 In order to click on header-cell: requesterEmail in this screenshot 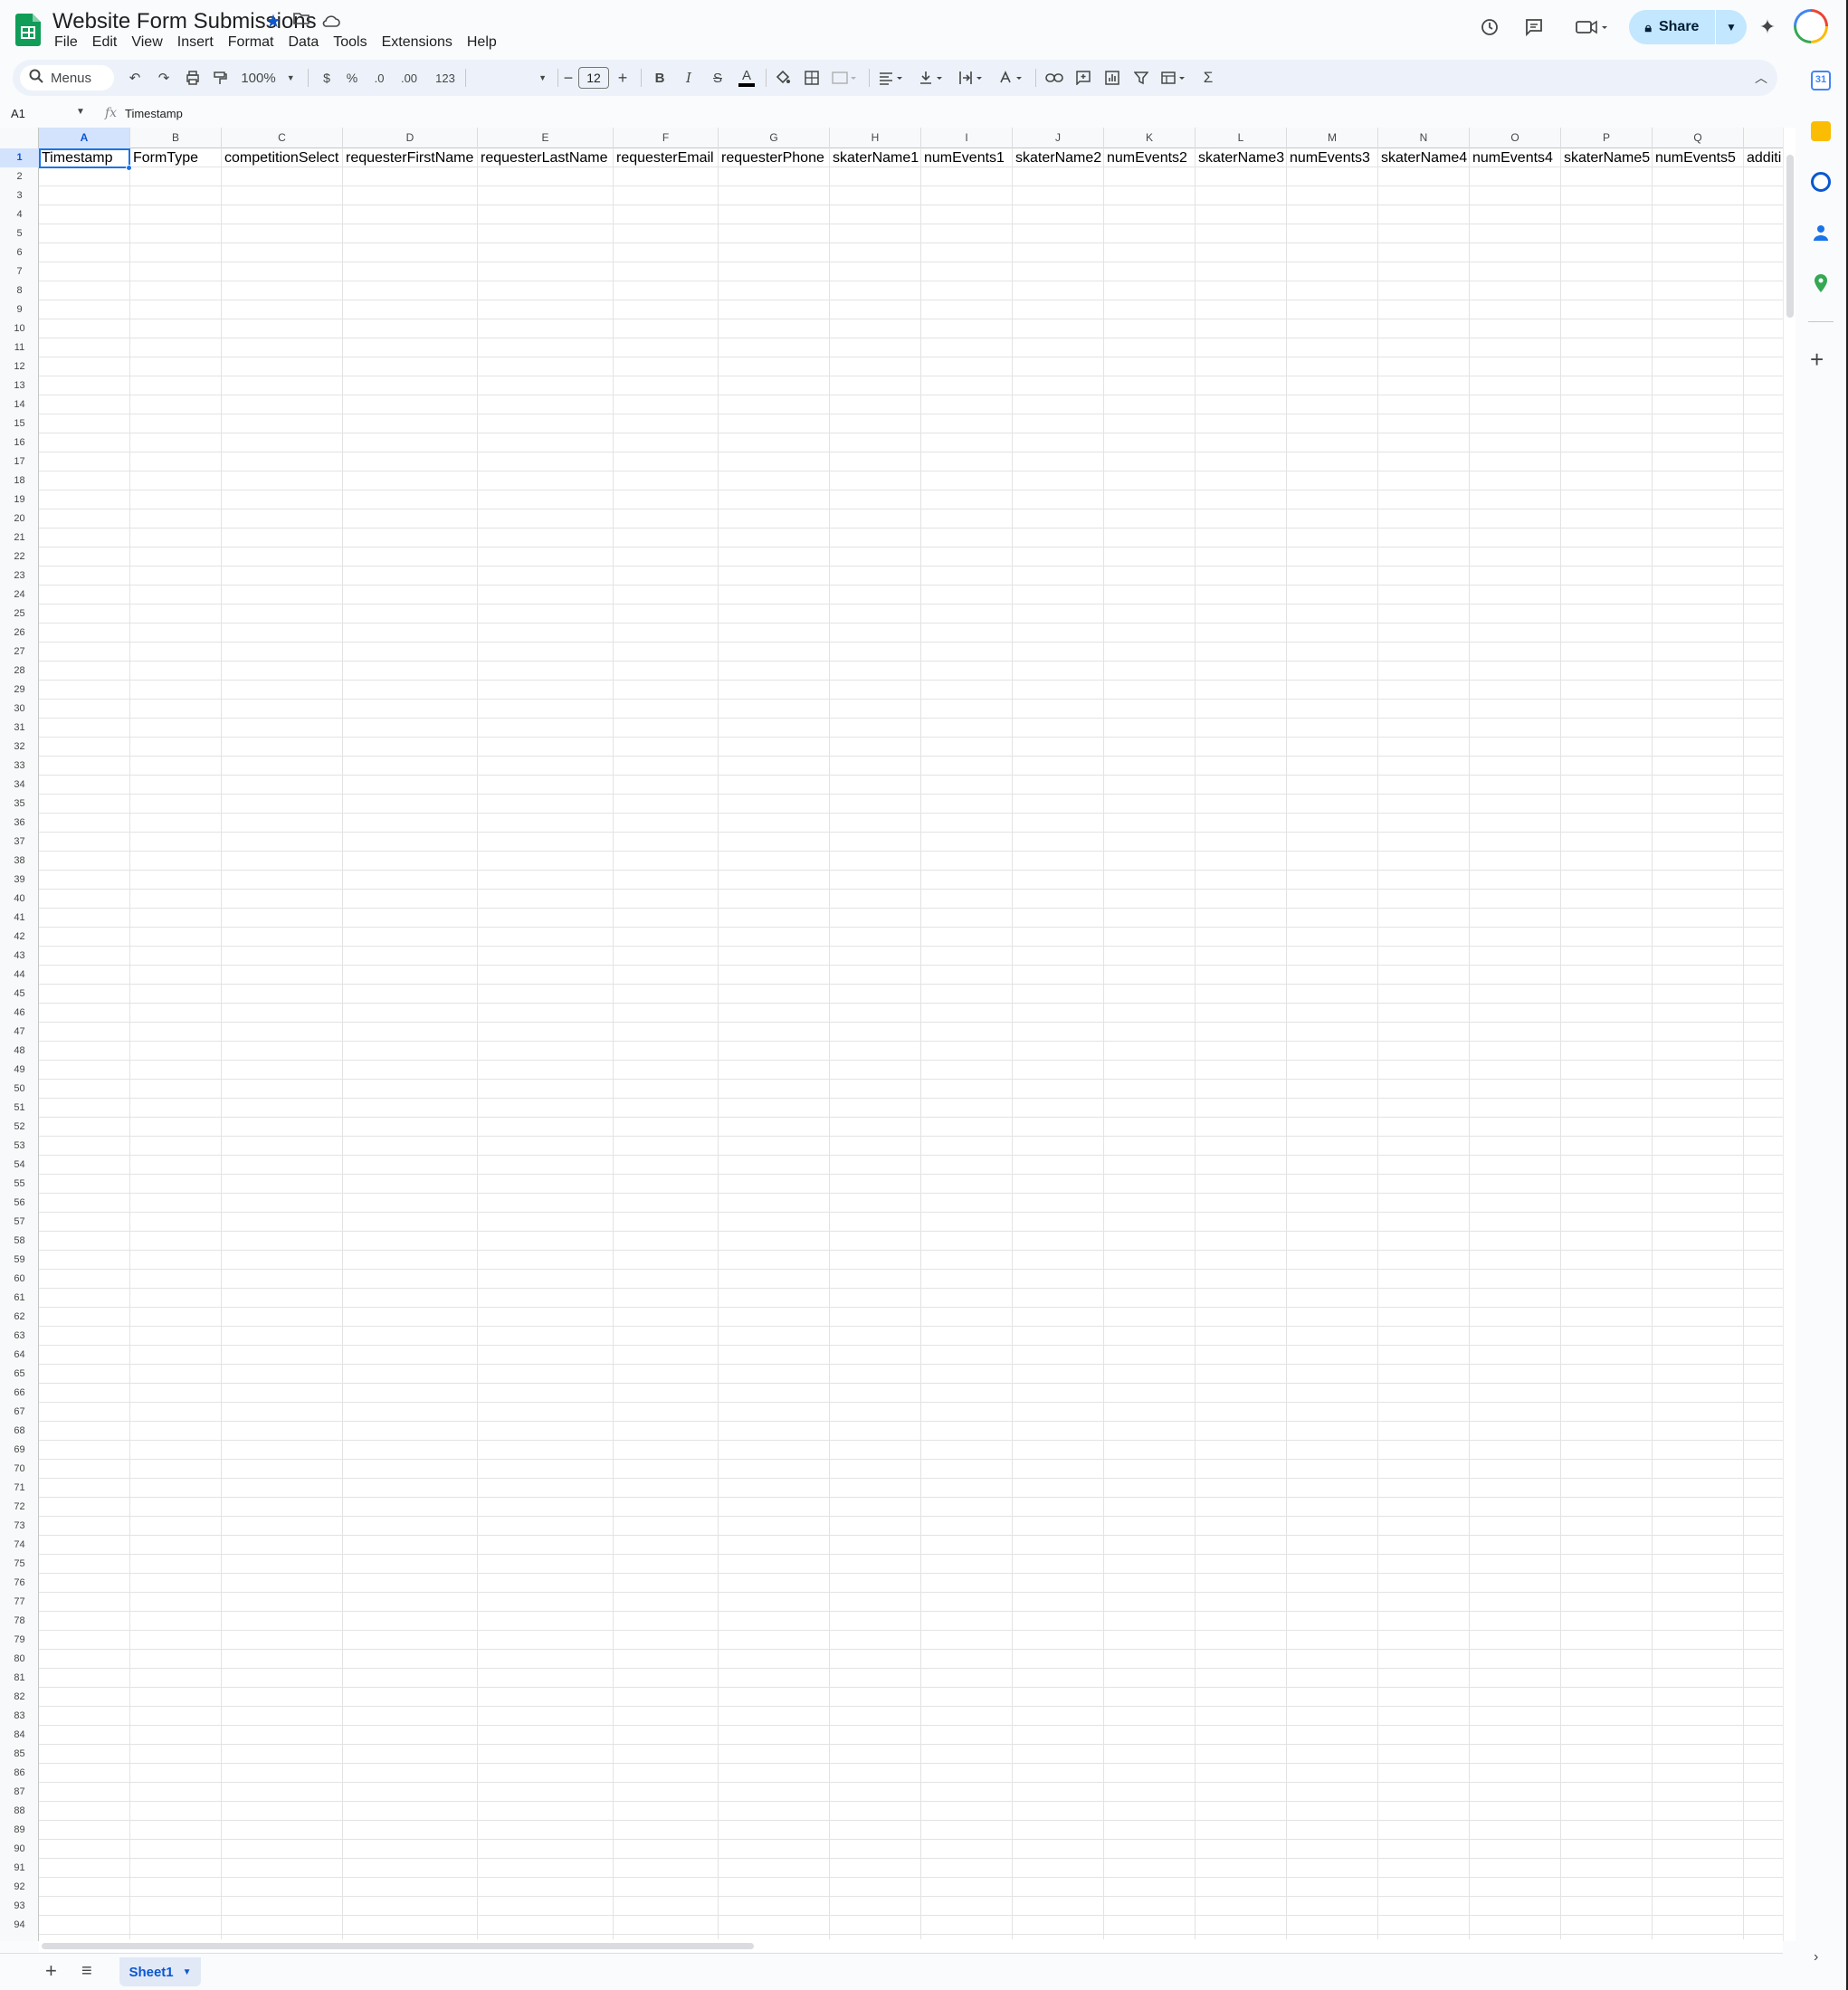, I will do `click(666, 157)`.